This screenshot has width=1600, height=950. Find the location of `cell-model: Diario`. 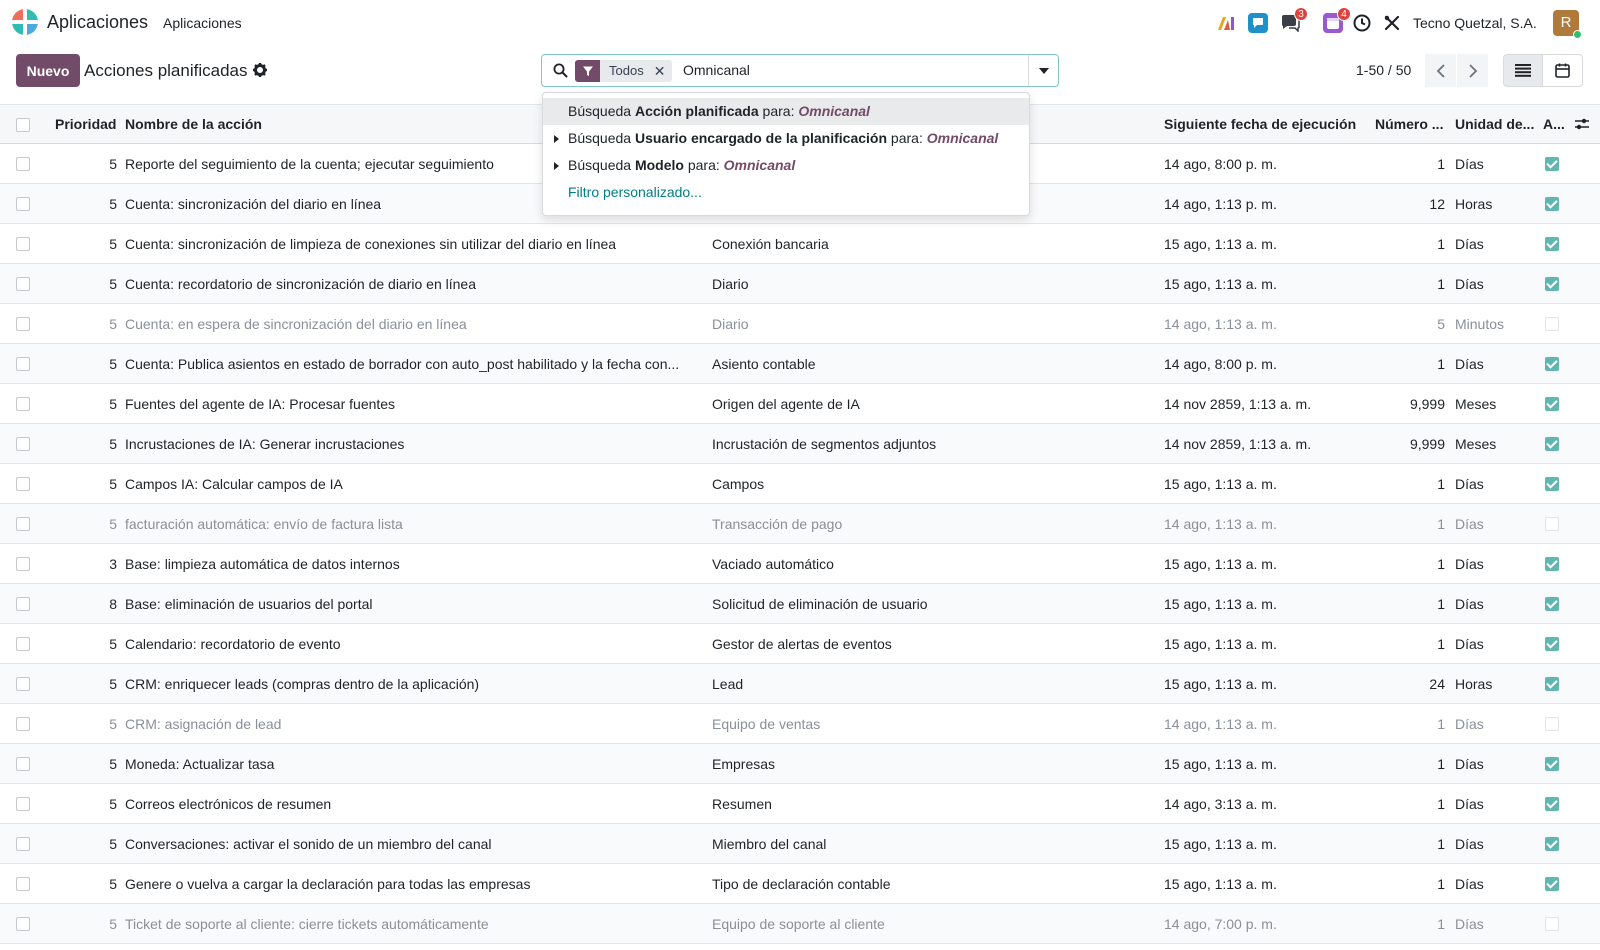

cell-model: Diario is located at coordinates (730, 323).